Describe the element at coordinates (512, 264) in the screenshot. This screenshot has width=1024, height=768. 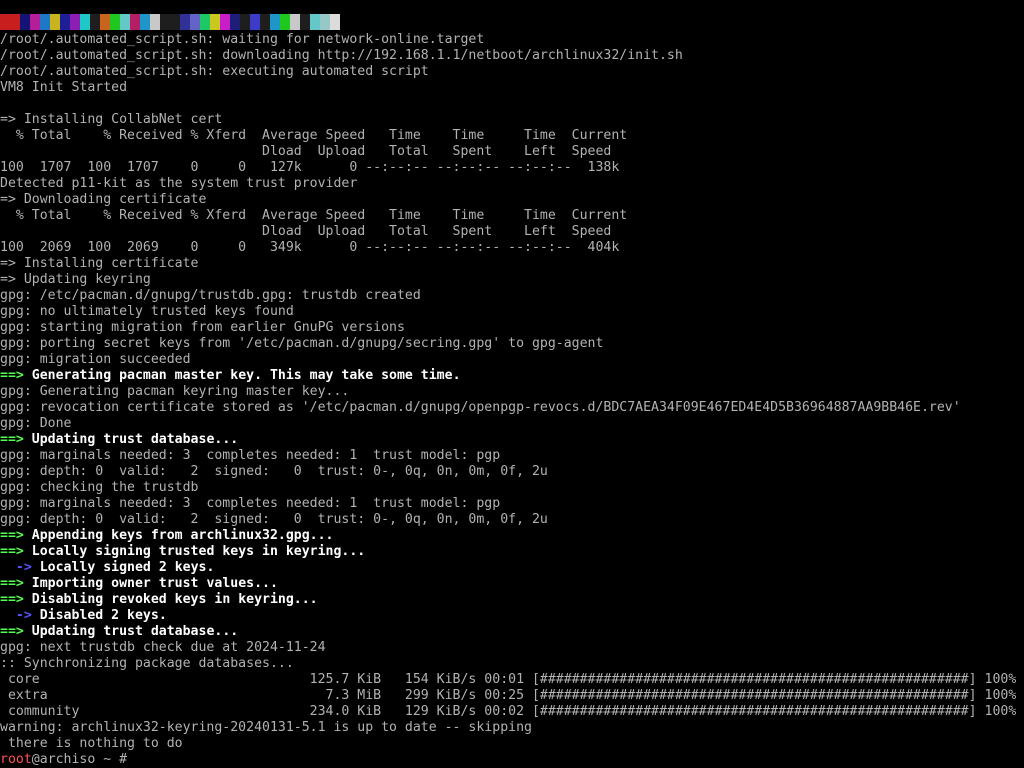
I see `terminal-line: => Installing certificate` at that location.